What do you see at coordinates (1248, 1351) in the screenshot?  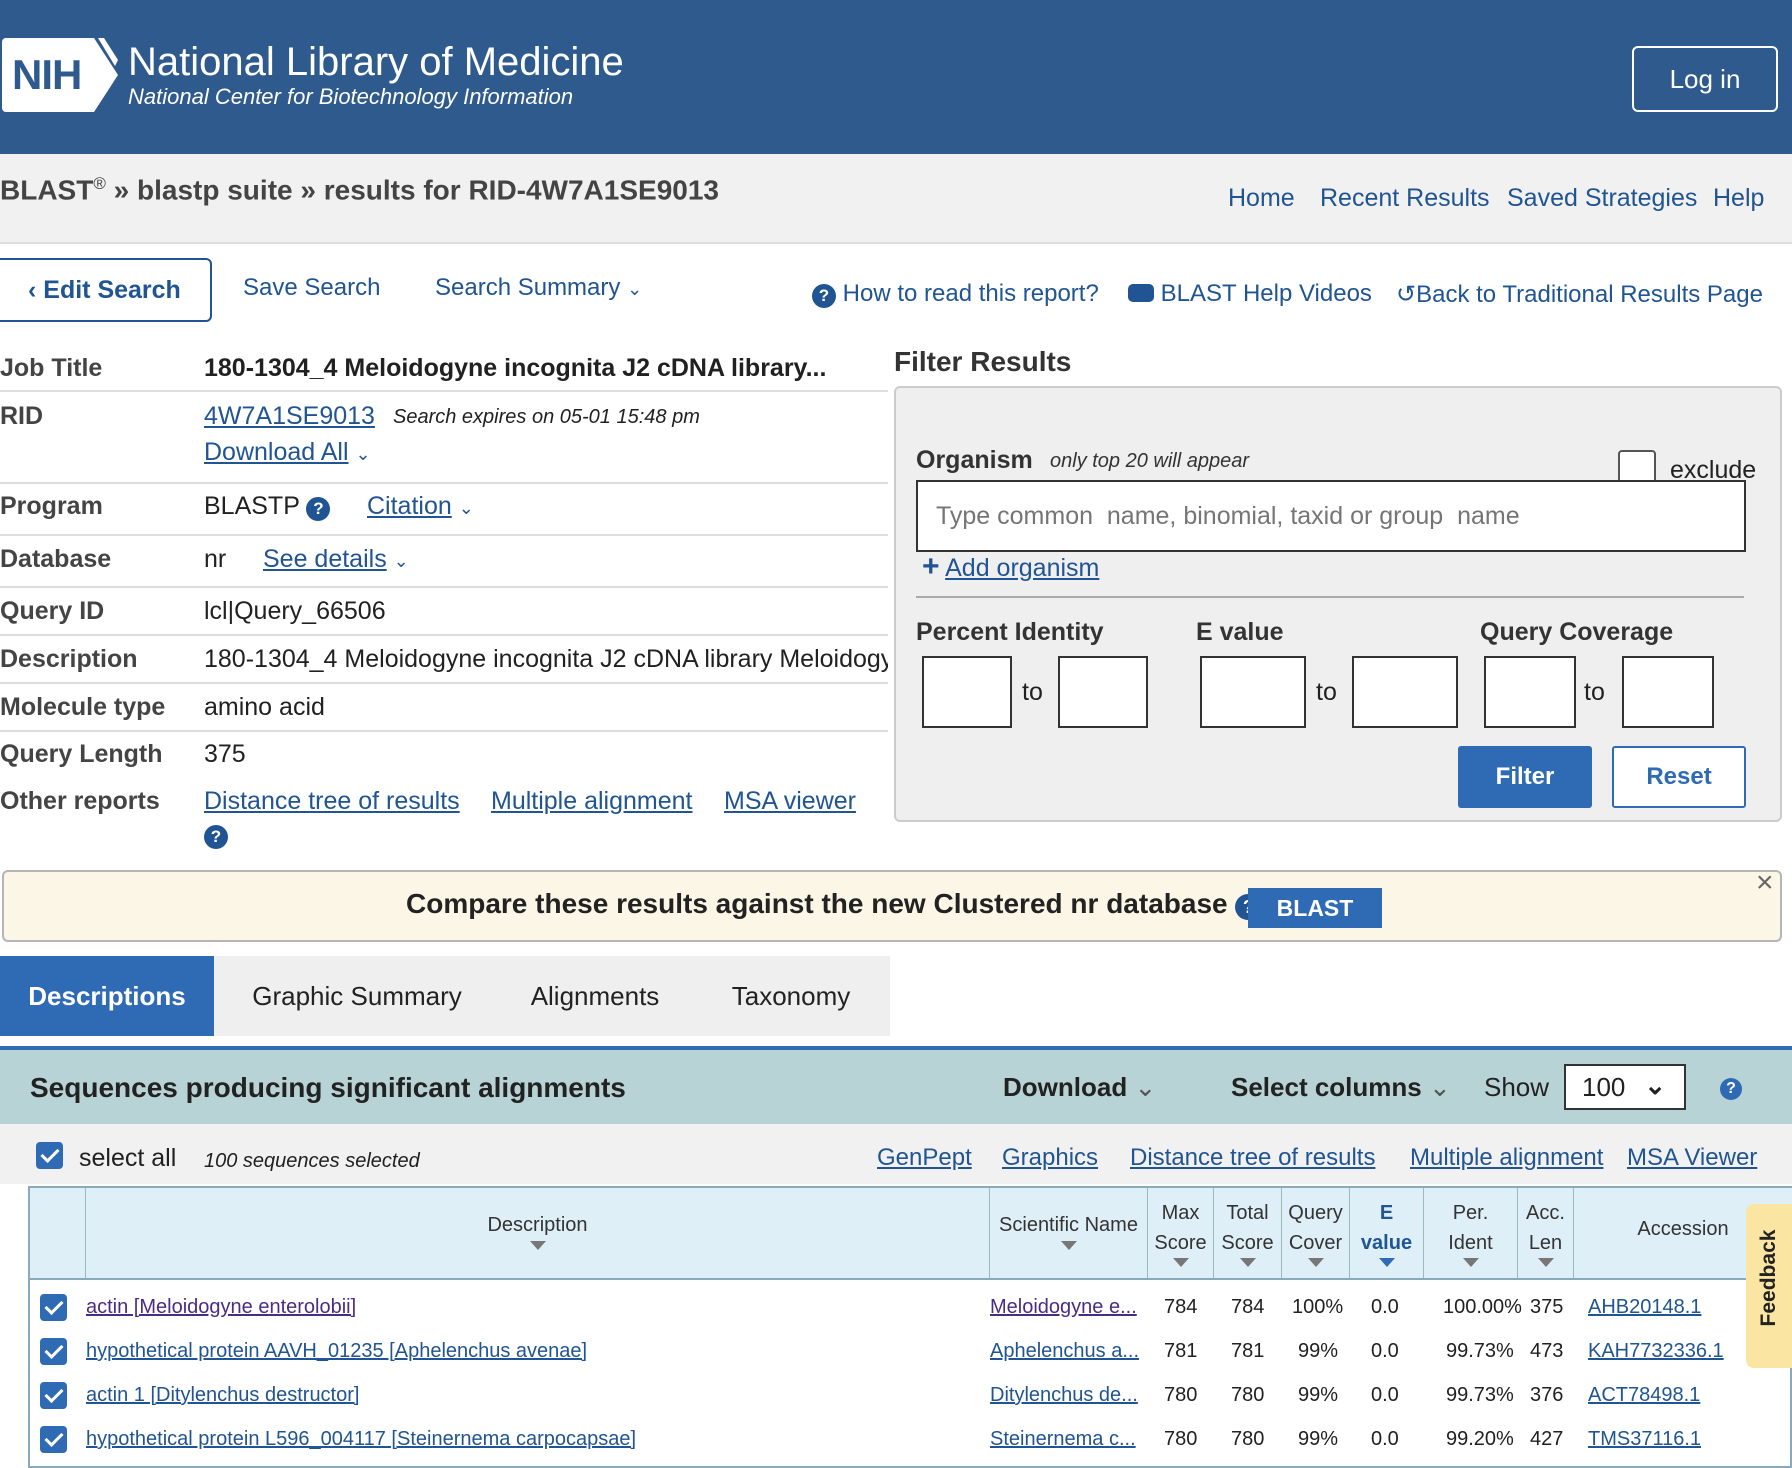 I see `row-total-score: 781` at bounding box center [1248, 1351].